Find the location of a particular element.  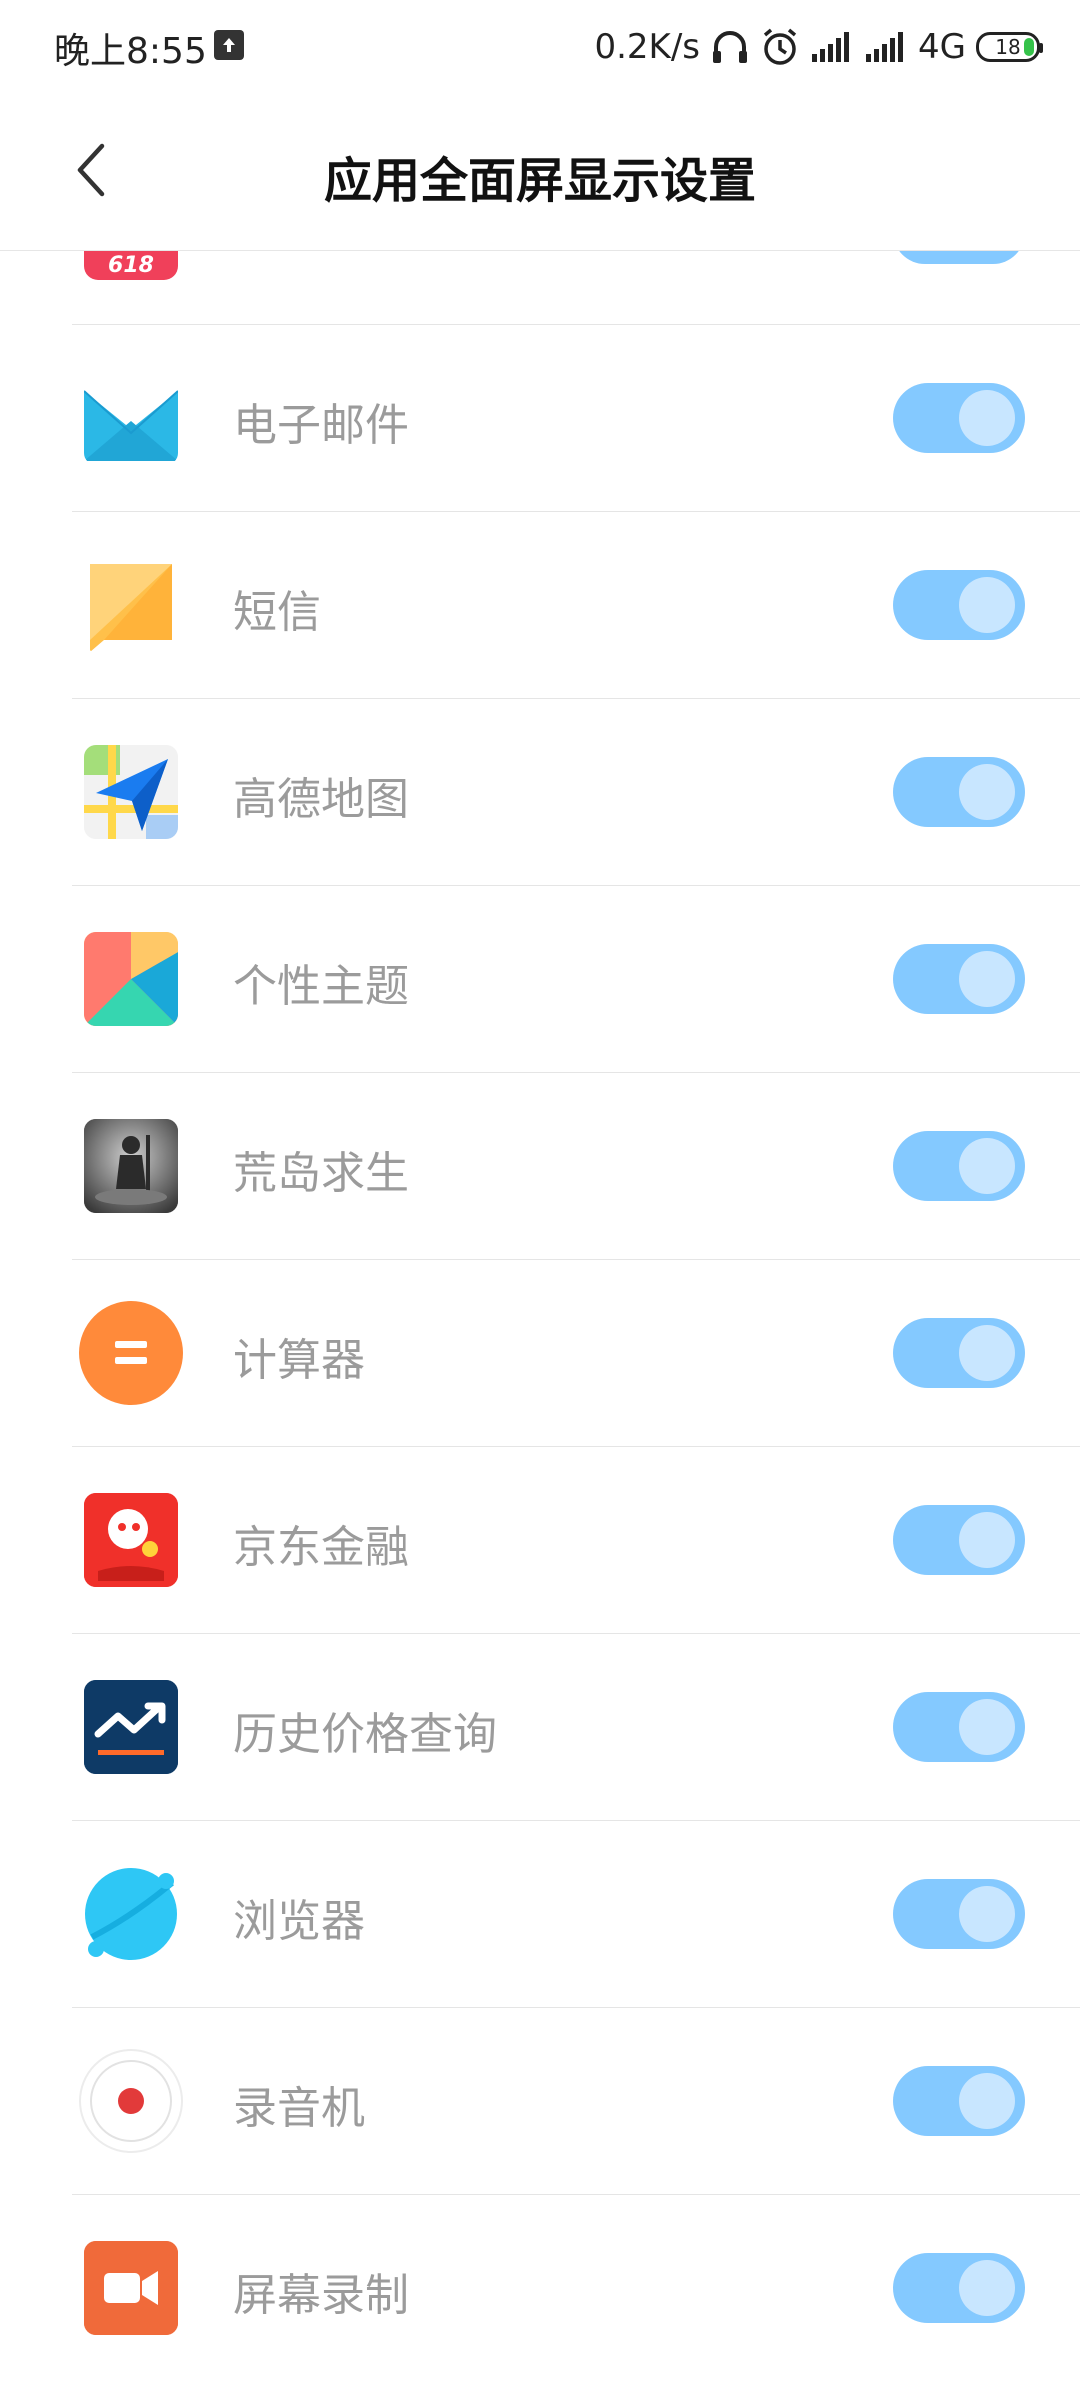

upload-icon is located at coordinates (229, 45).